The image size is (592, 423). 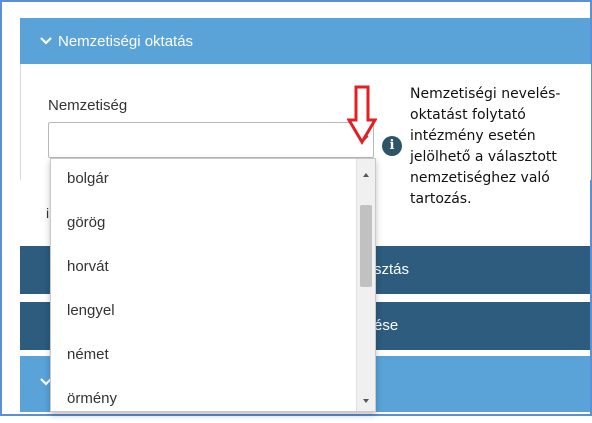 What do you see at coordinates (46, 41) in the screenshot?
I see `chevron-down-icon` at bounding box center [46, 41].